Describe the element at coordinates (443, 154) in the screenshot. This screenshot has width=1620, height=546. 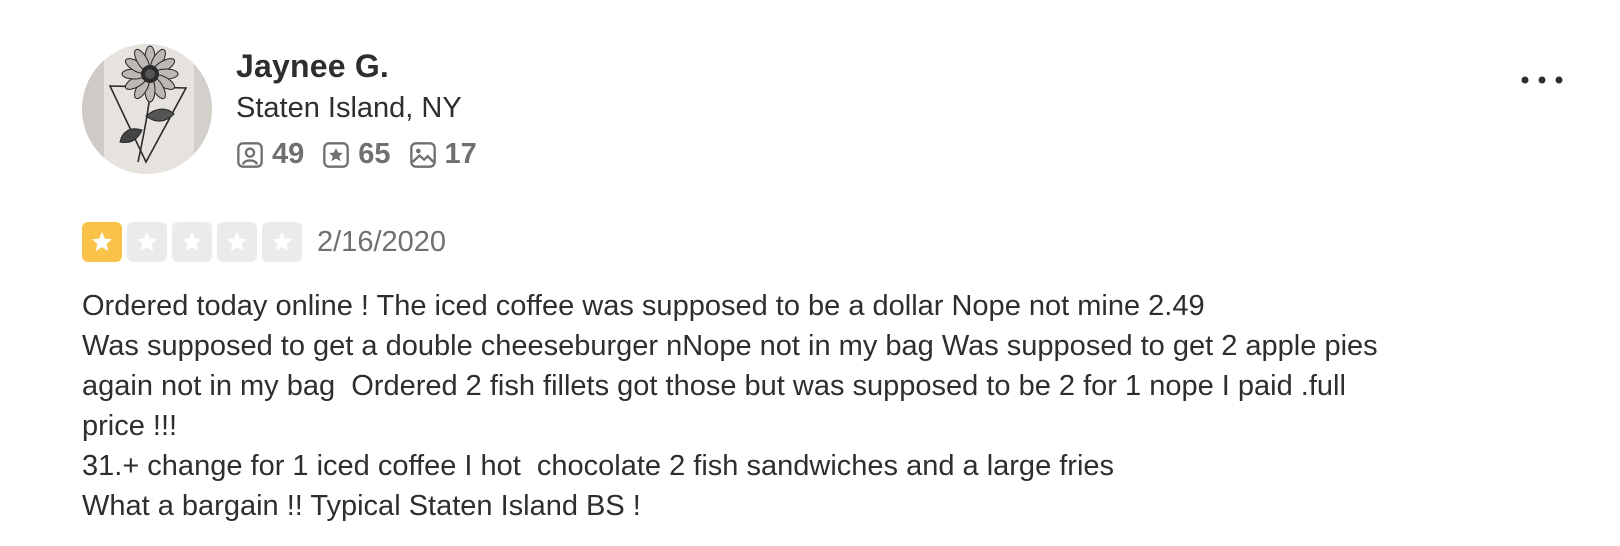
I see `photos-stat: 17` at that location.